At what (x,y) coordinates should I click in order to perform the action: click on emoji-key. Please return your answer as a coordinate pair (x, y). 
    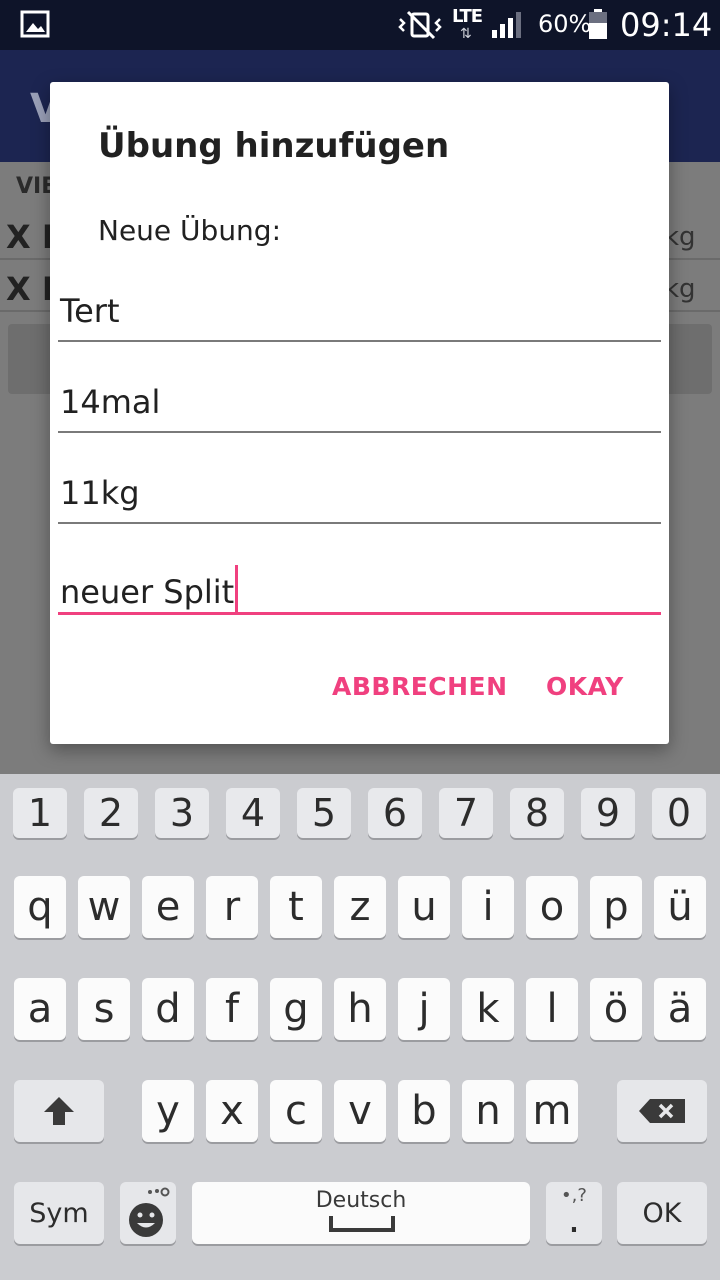
    Looking at the image, I should click on (148, 1213).